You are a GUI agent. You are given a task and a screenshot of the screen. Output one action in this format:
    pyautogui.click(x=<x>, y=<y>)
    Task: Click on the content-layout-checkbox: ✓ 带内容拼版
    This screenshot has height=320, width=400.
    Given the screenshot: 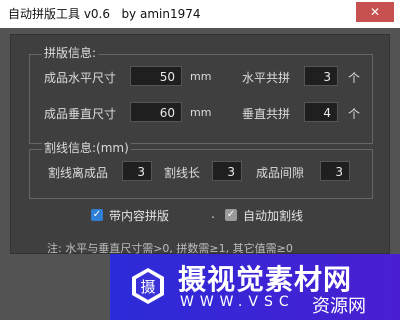 What is the action you would take?
    pyautogui.click(x=130, y=215)
    